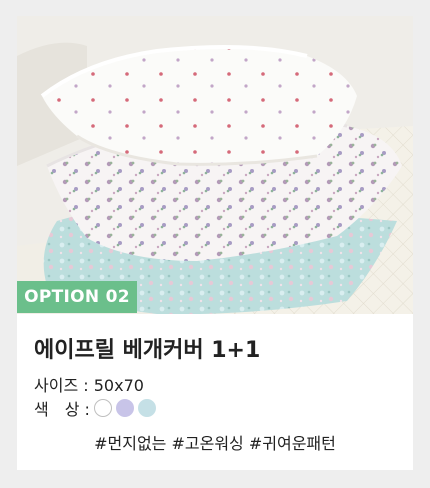  What do you see at coordinates (62, 409) in the screenshot?
I see `color-label: 색 상 :` at bounding box center [62, 409].